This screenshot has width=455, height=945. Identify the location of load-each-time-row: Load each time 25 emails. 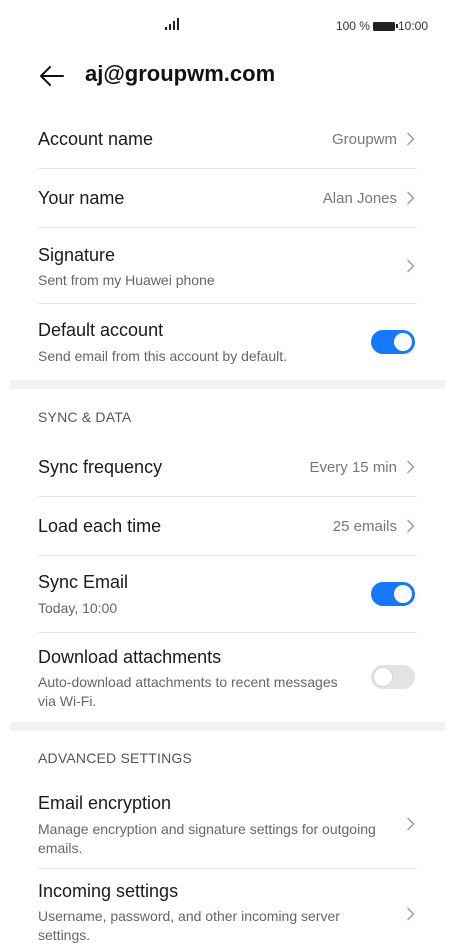
(227, 526).